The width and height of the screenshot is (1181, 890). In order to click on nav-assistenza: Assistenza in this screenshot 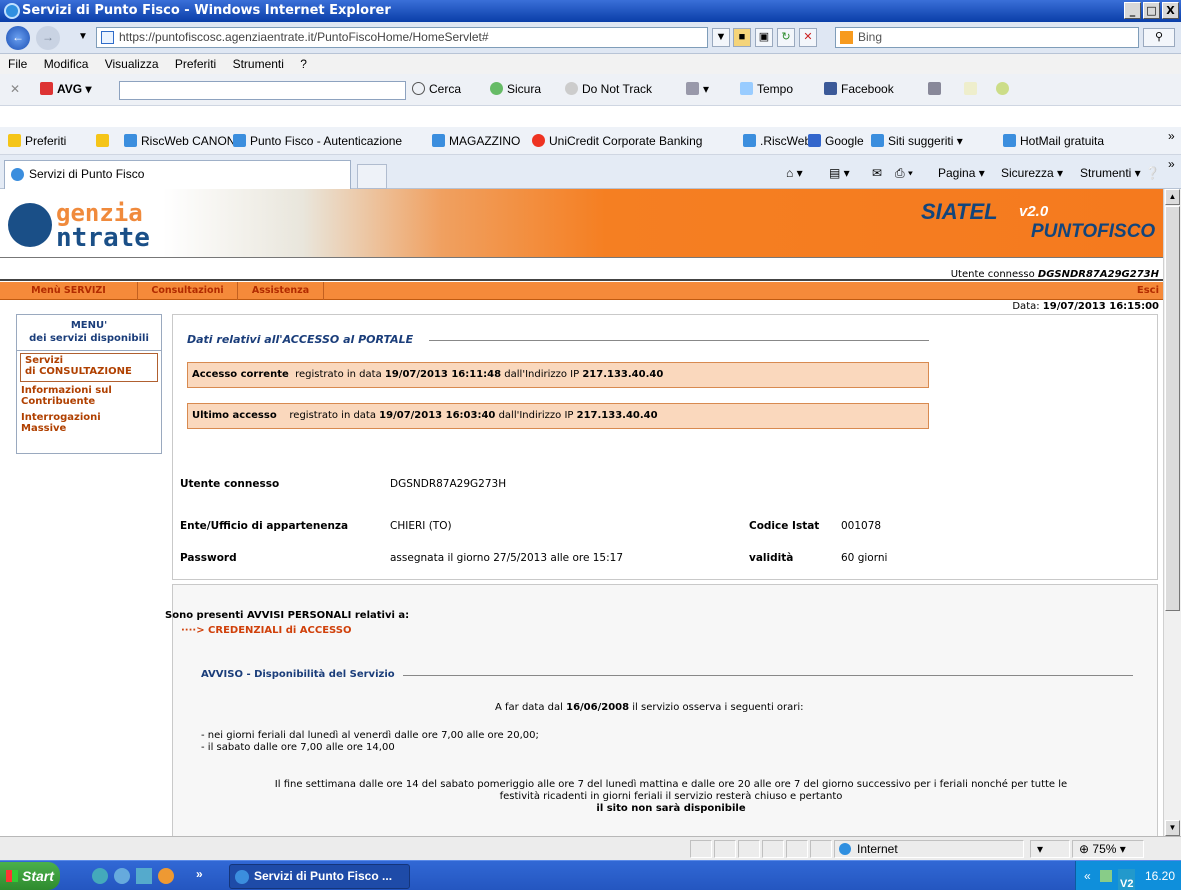, I will do `click(281, 291)`.